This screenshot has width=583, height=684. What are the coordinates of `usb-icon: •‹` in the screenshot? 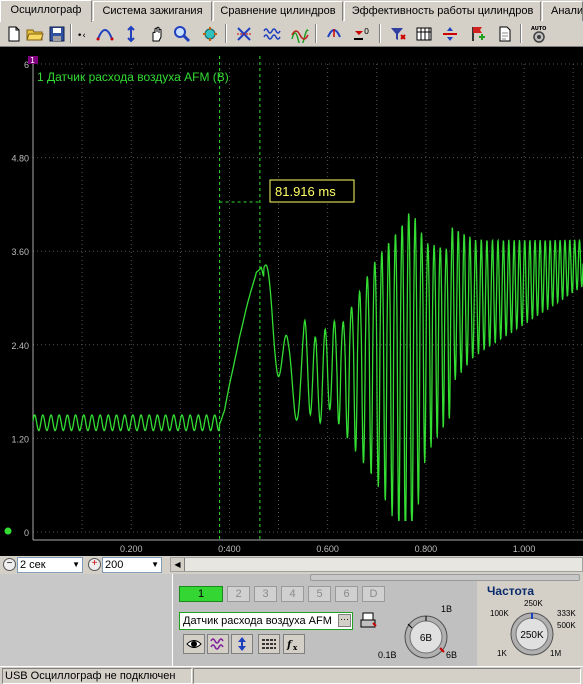 It's located at (81, 36).